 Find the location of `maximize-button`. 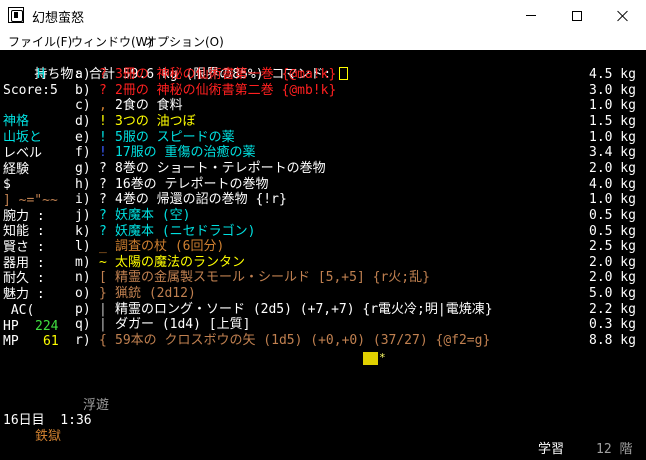

maximize-button is located at coordinates (577, 15).